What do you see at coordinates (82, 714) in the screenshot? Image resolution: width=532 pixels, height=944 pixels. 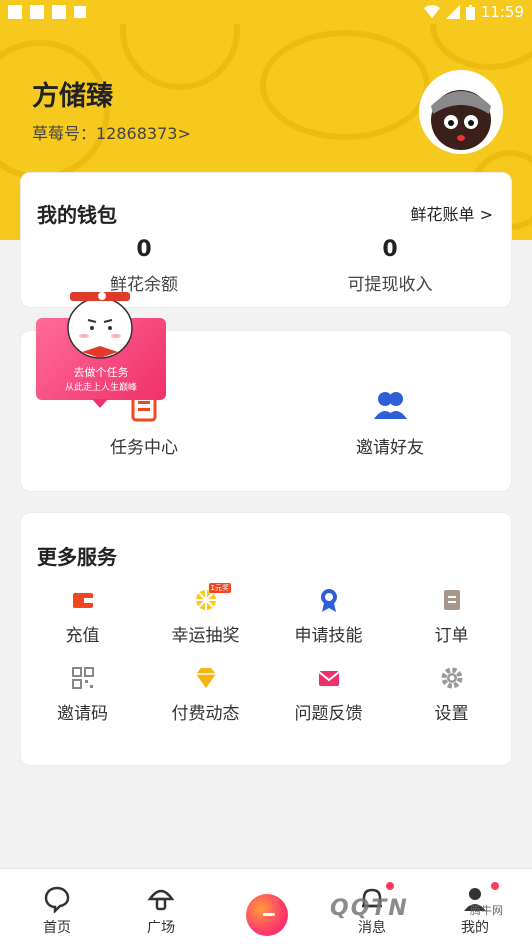 I see `invite-code-label: 邀请码` at bounding box center [82, 714].